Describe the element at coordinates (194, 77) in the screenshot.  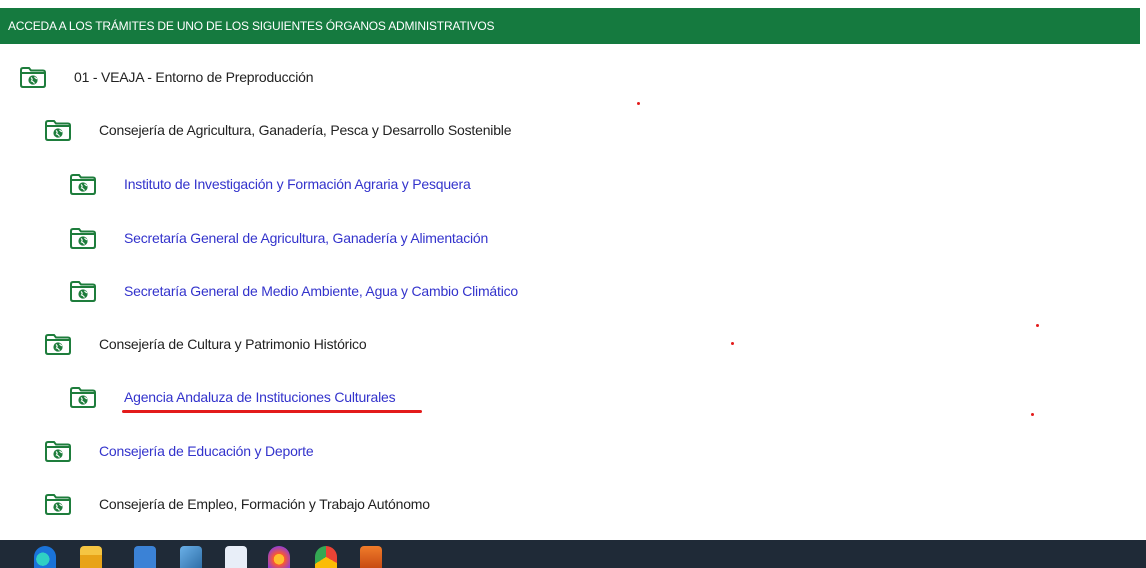
I see `tree-item-label: 01 - VEAJA - Entorno de Preproducción` at that location.